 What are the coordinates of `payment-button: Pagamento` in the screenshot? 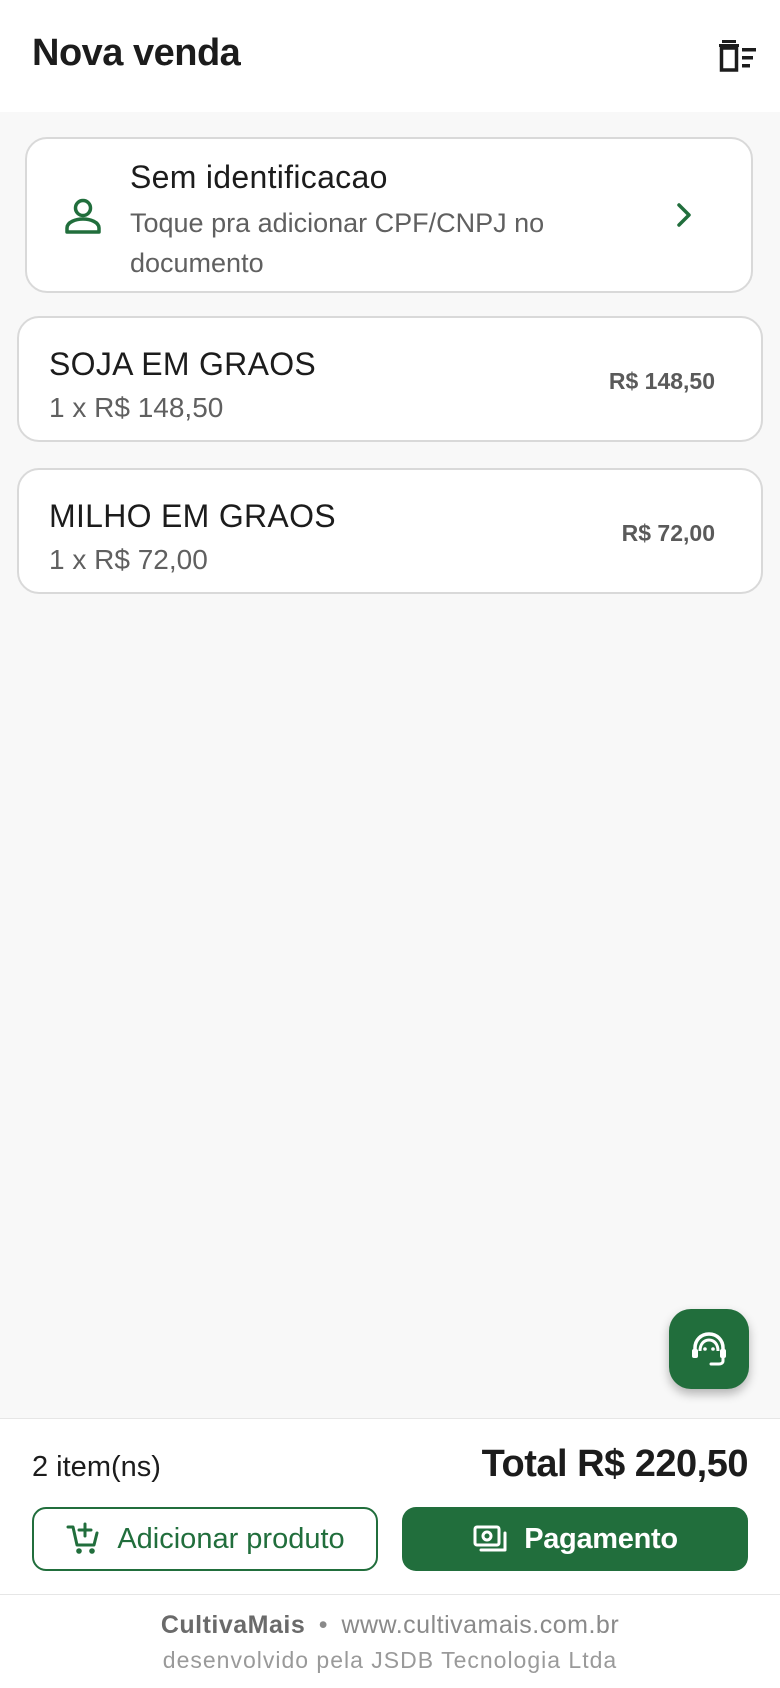 It's located at (575, 1539).